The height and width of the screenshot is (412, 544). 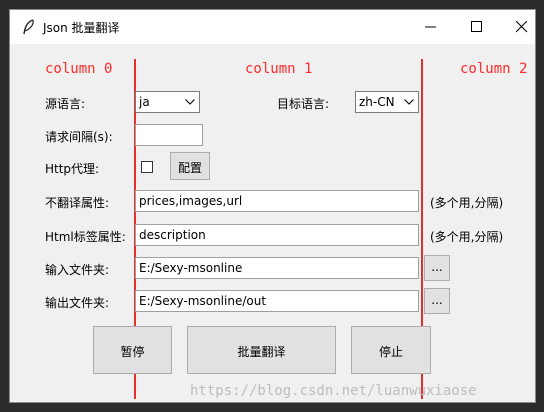 I want to click on output-dir-input: E:/Sexy-msonline/out, so click(x=277, y=301).